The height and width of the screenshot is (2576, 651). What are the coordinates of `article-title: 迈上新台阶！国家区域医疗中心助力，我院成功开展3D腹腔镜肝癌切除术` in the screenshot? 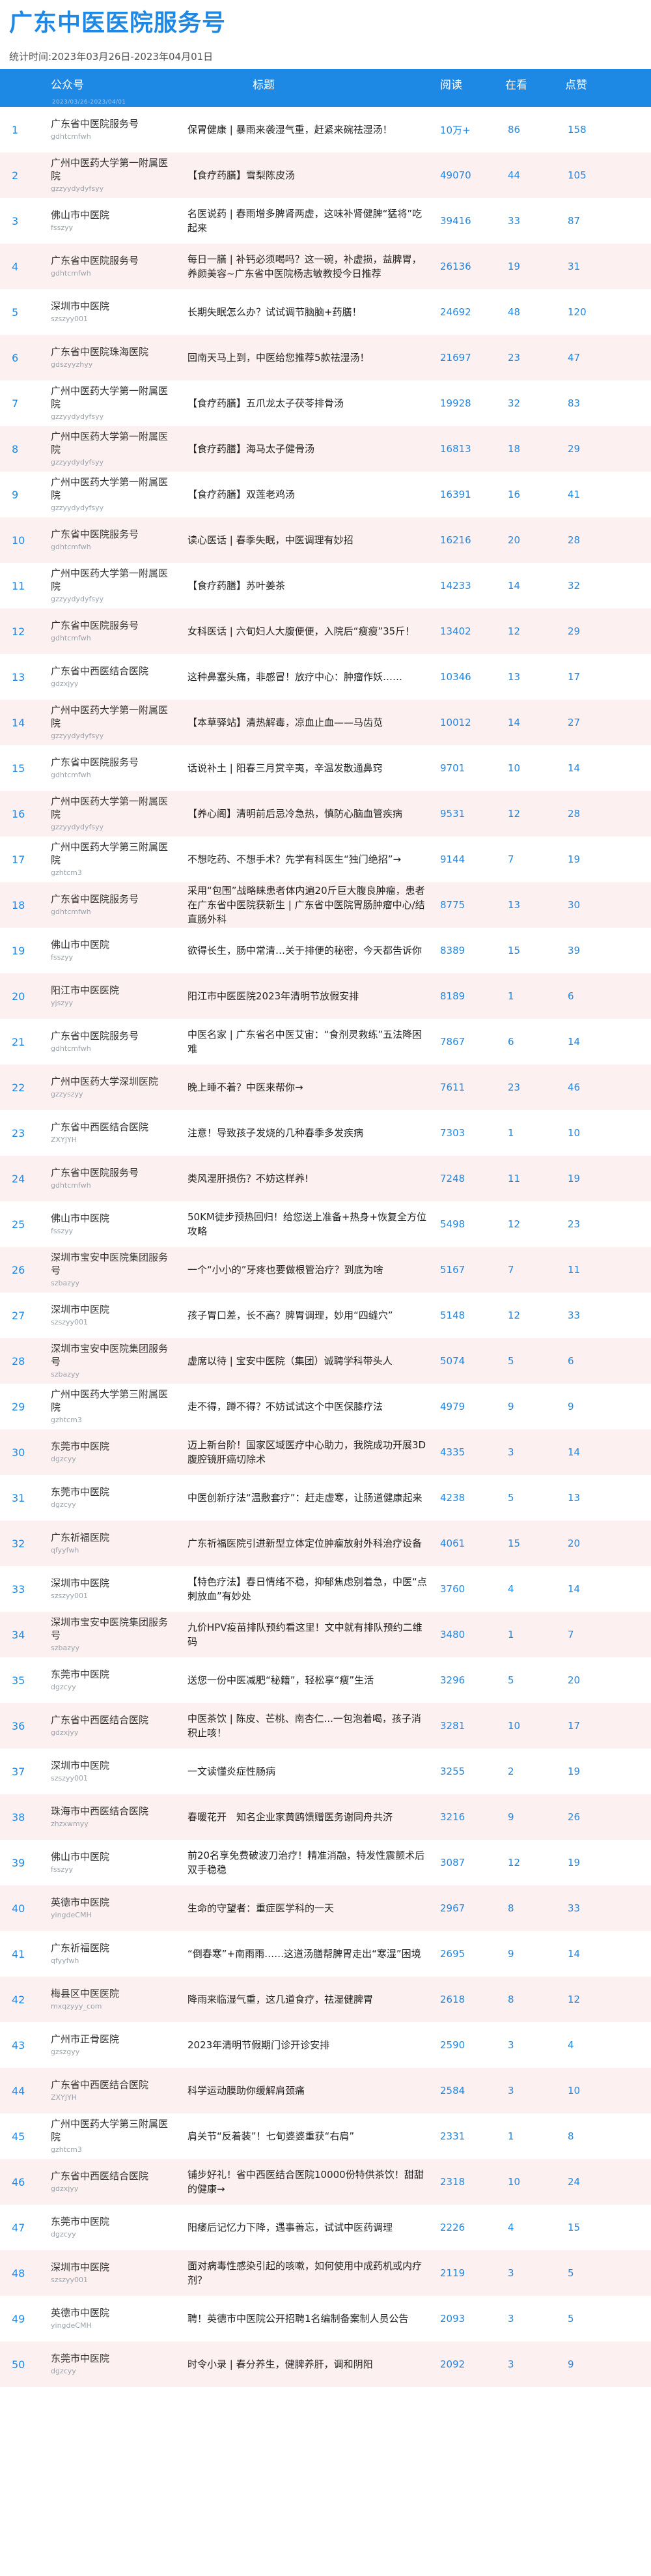 It's located at (306, 1452).